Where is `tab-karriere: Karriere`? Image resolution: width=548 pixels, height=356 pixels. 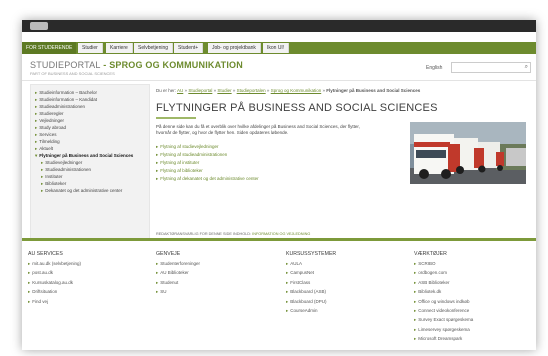 tab-karriere: Karriere is located at coordinates (119, 48).